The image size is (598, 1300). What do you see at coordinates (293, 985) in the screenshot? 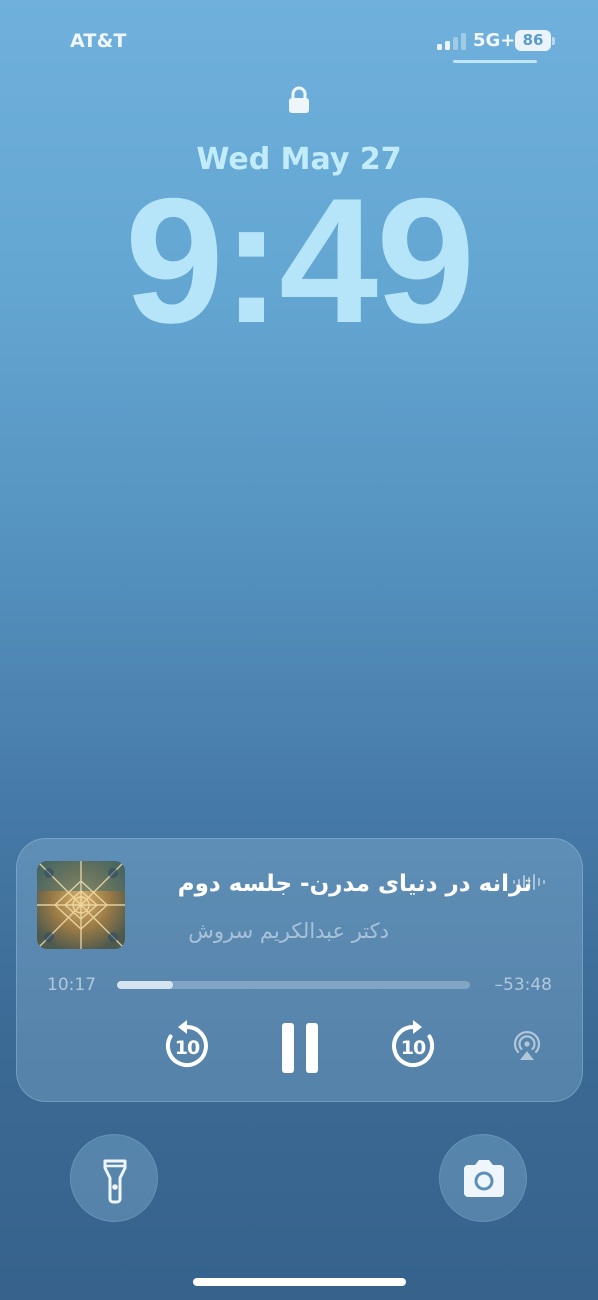
I see `playback-scrubber` at bounding box center [293, 985].